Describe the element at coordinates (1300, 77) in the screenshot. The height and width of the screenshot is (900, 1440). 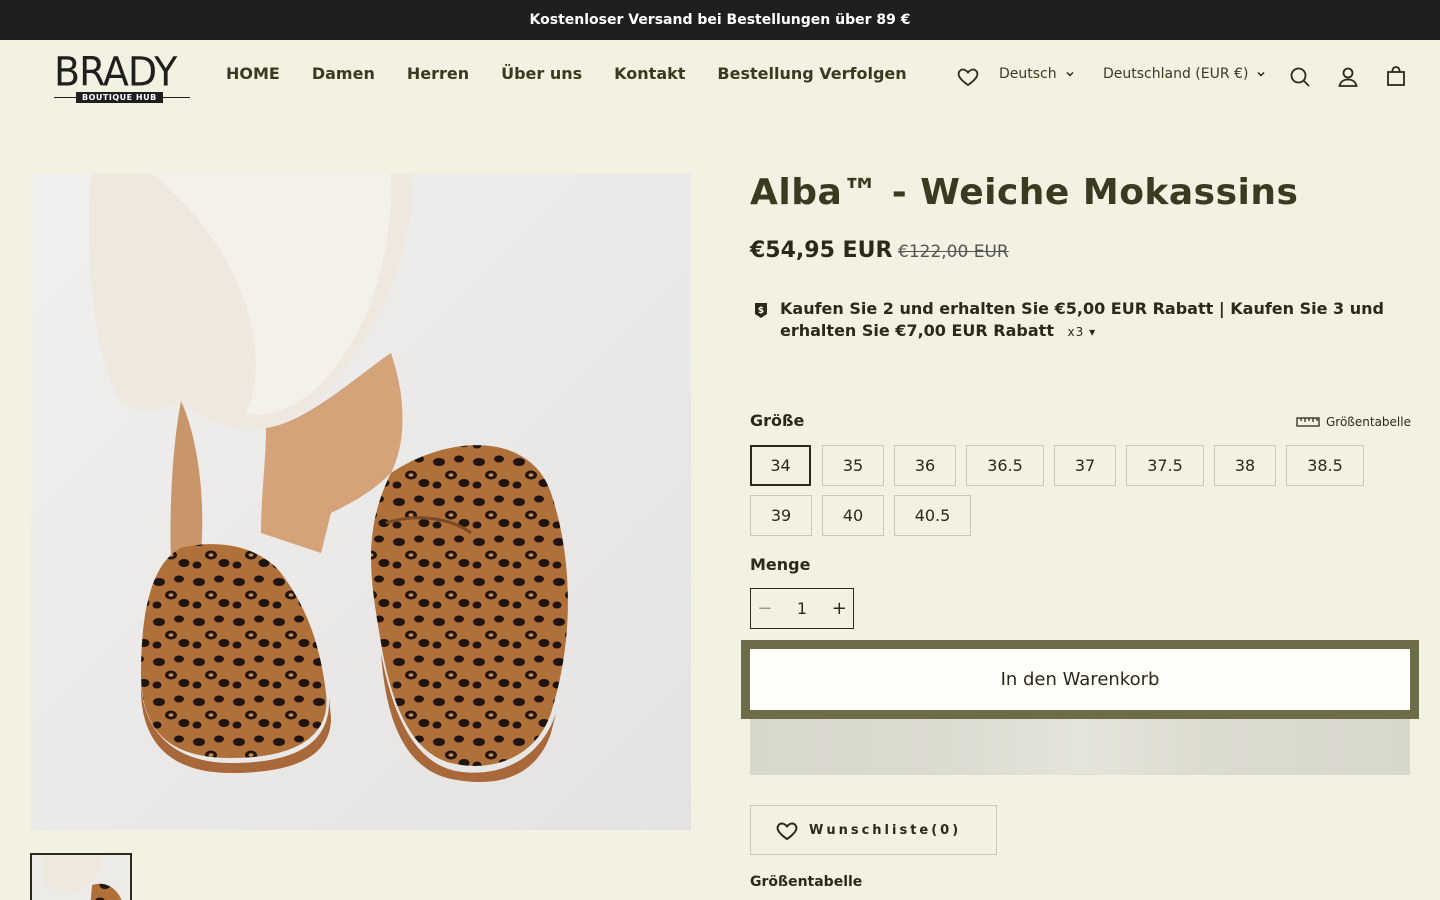
I see `search-icon` at that location.